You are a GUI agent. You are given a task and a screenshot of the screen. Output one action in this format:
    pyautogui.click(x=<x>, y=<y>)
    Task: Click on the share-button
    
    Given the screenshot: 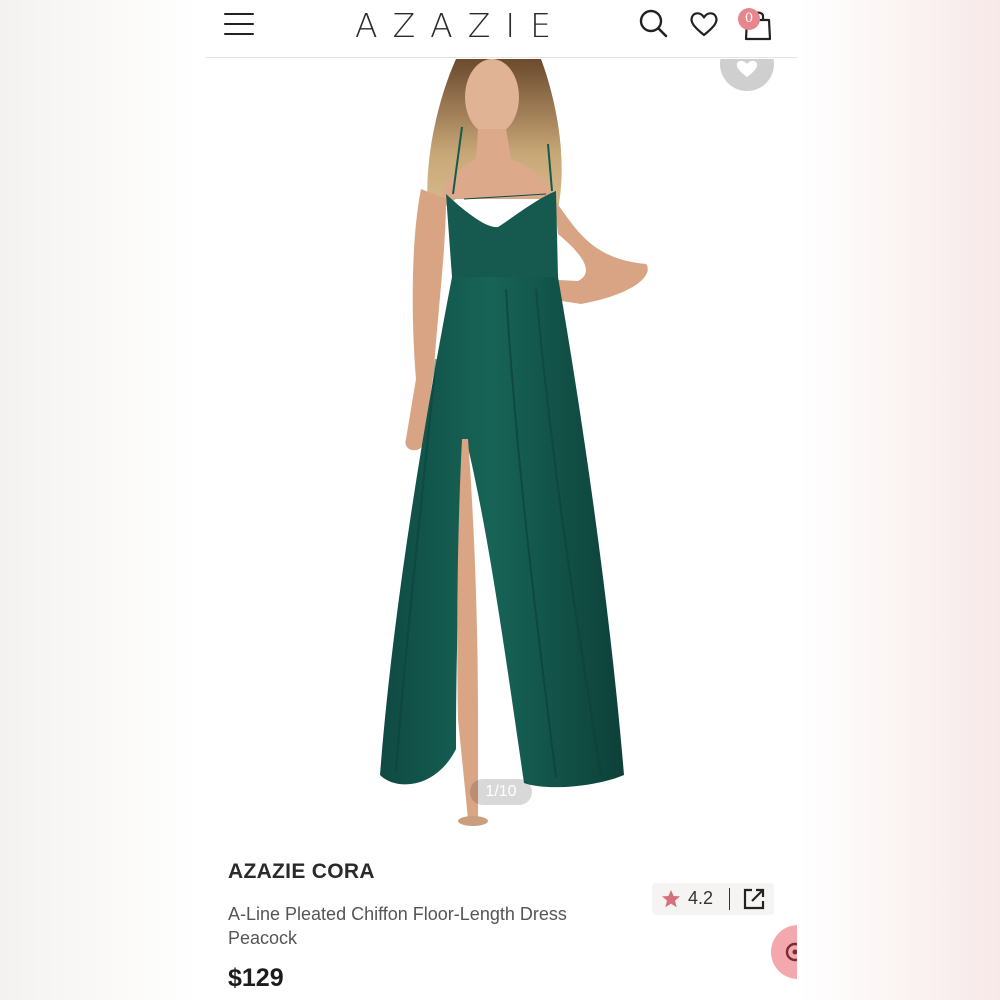 What is the action you would take?
    pyautogui.click(x=754, y=899)
    